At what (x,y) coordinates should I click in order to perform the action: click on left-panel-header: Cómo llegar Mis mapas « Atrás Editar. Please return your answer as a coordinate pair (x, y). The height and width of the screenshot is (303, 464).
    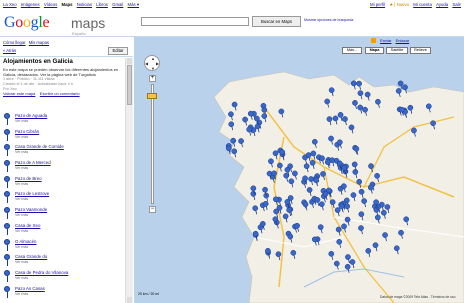
    Looking at the image, I should click on (66, 47).